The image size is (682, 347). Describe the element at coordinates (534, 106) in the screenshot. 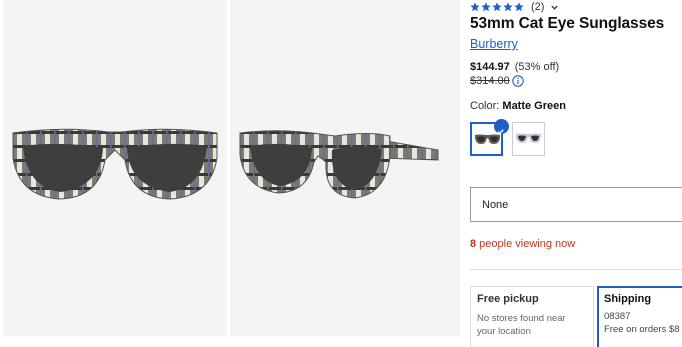

I see `selected-color: Matte Green` at that location.